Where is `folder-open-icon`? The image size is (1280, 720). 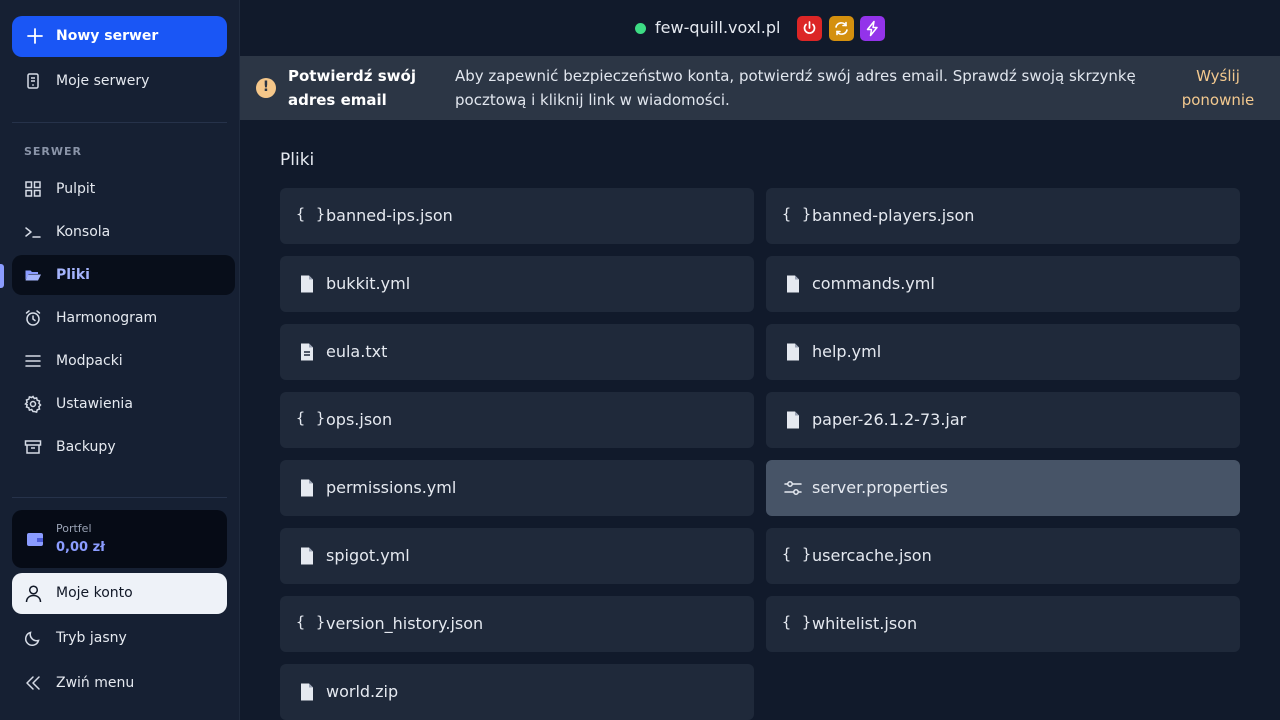 folder-open-icon is located at coordinates (33, 275).